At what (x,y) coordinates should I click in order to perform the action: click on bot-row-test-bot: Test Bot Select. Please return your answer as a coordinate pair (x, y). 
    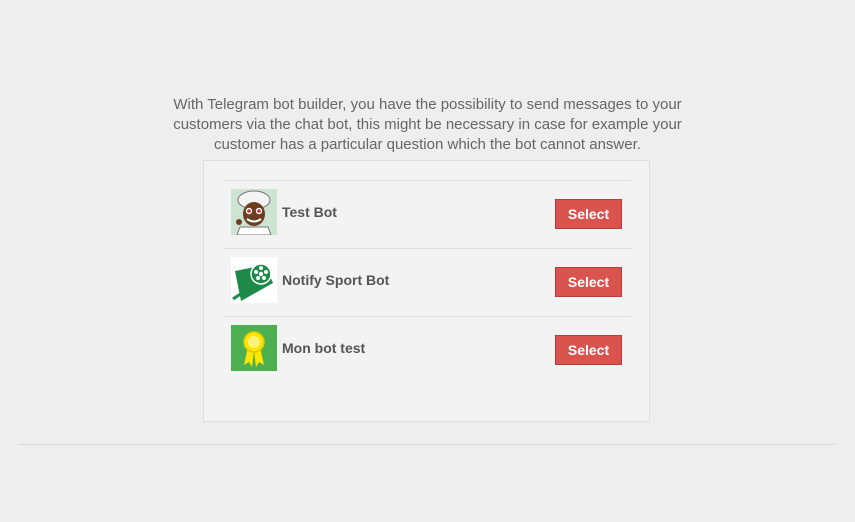
    Looking at the image, I should click on (427, 215).